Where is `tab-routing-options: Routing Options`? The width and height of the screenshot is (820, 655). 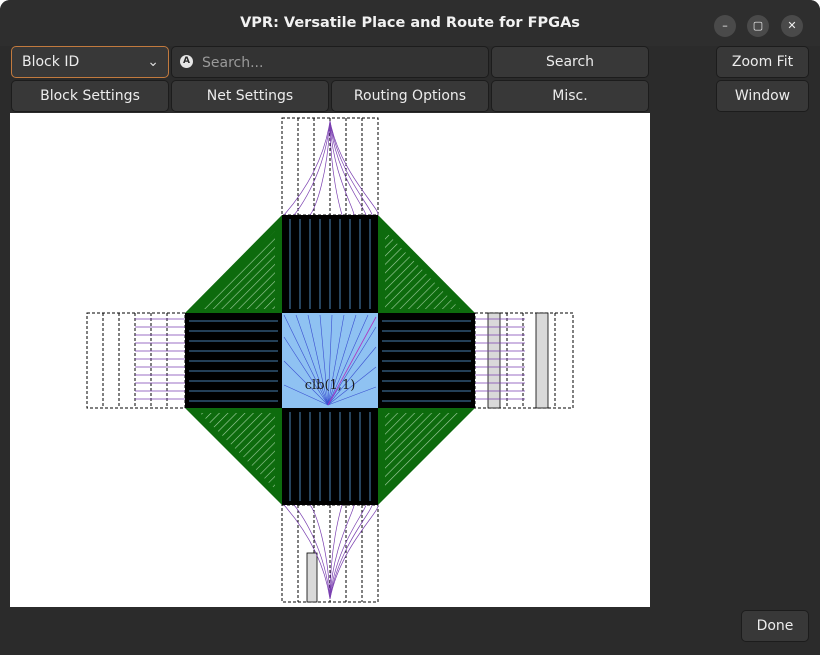
tab-routing-options: Routing Options is located at coordinates (410, 96).